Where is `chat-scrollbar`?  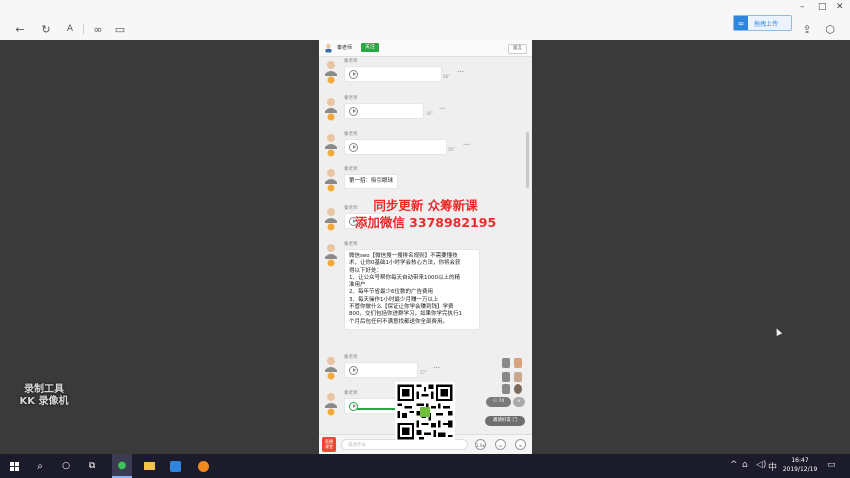
chat-scrollbar is located at coordinates (527, 160).